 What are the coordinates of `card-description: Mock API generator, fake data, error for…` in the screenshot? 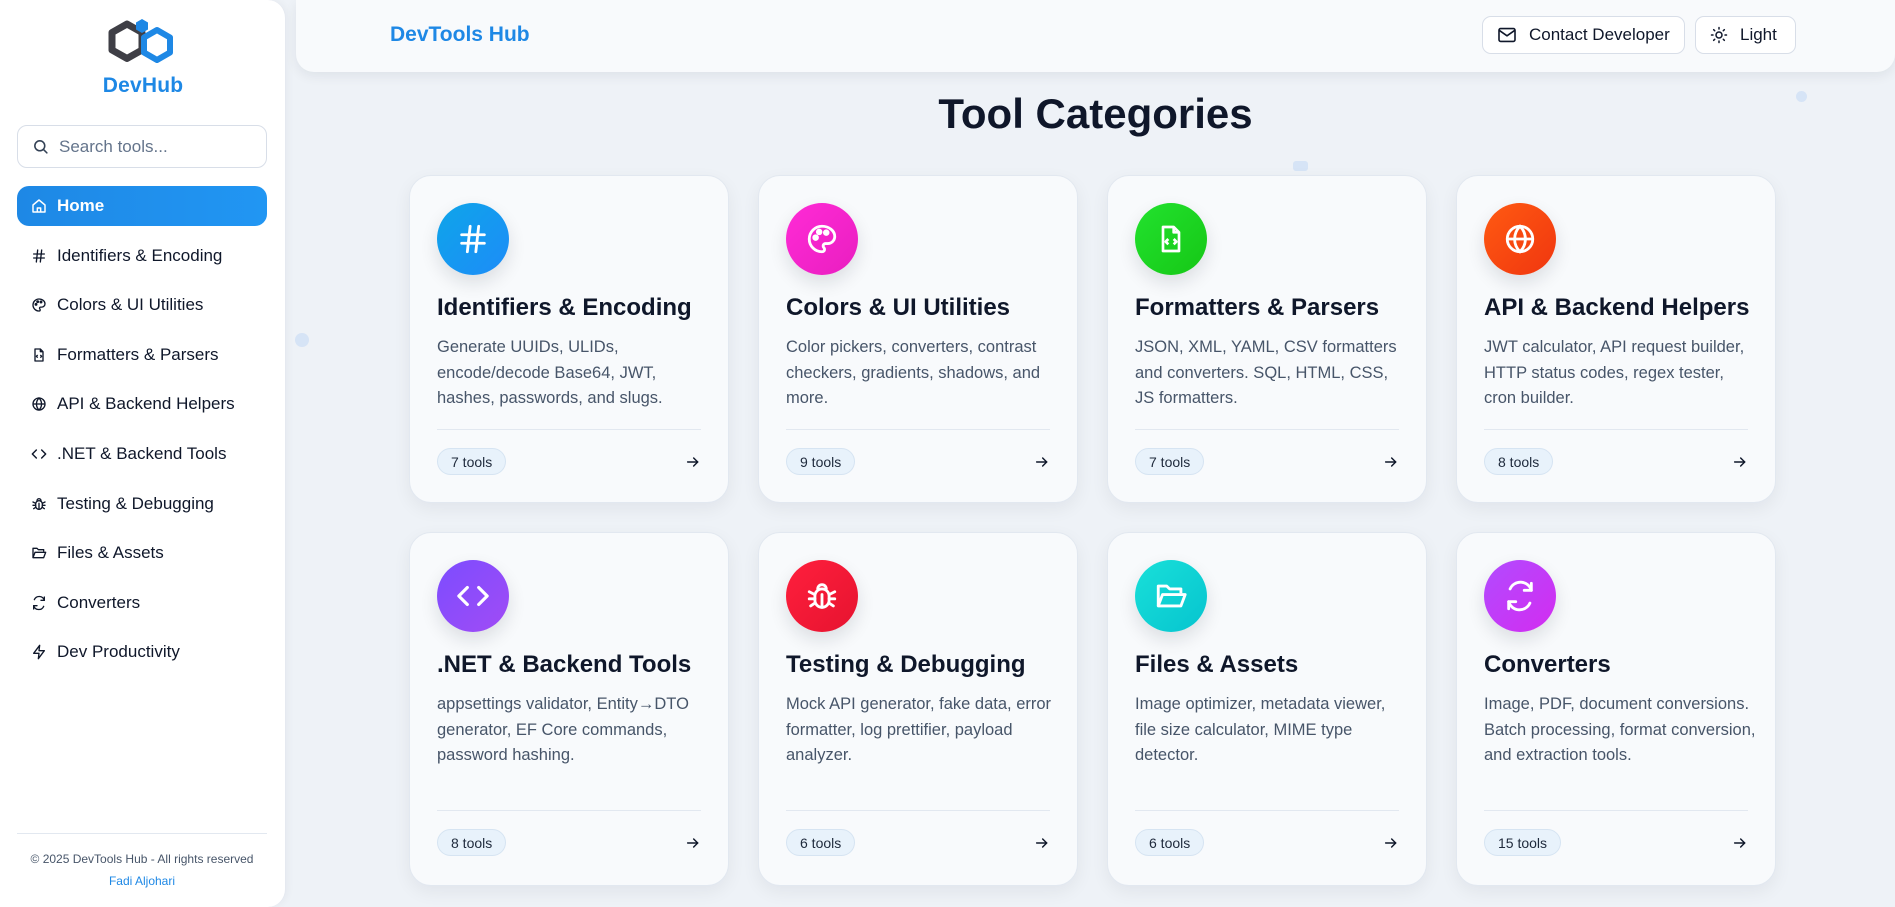 It's located at (919, 729).